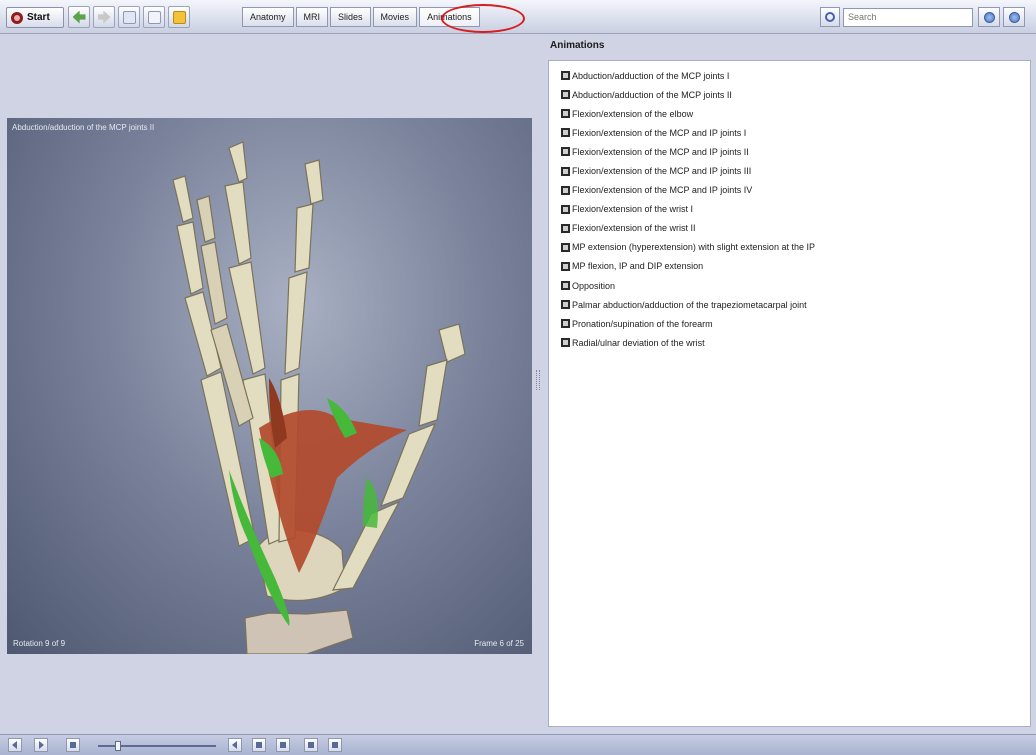 The height and width of the screenshot is (755, 1036). Describe the element at coordinates (795, 94) in the screenshot. I see `animation-list-item: Abduction/adduction of the MCP joints II` at that location.